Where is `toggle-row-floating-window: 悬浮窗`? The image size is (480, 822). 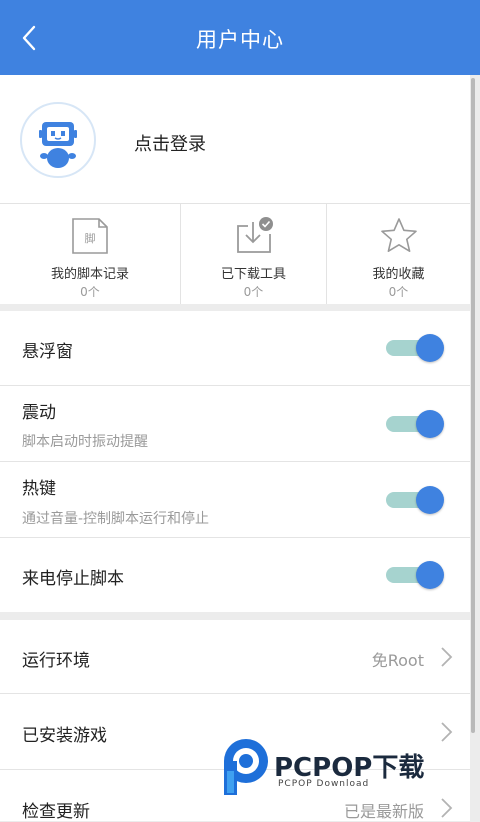
toggle-row-floating-window: 悬浮窗 is located at coordinates (235, 348).